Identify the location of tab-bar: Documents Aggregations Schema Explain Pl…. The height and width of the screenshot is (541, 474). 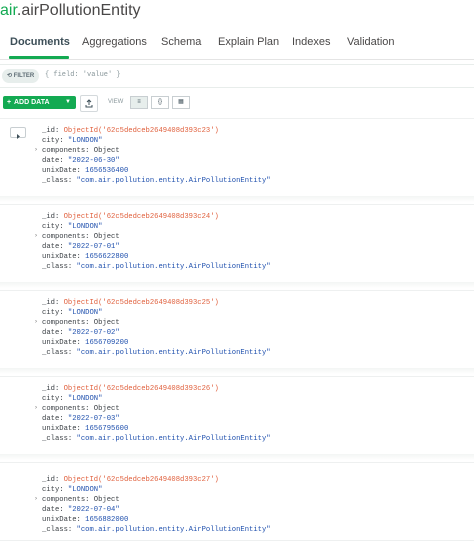
(237, 45).